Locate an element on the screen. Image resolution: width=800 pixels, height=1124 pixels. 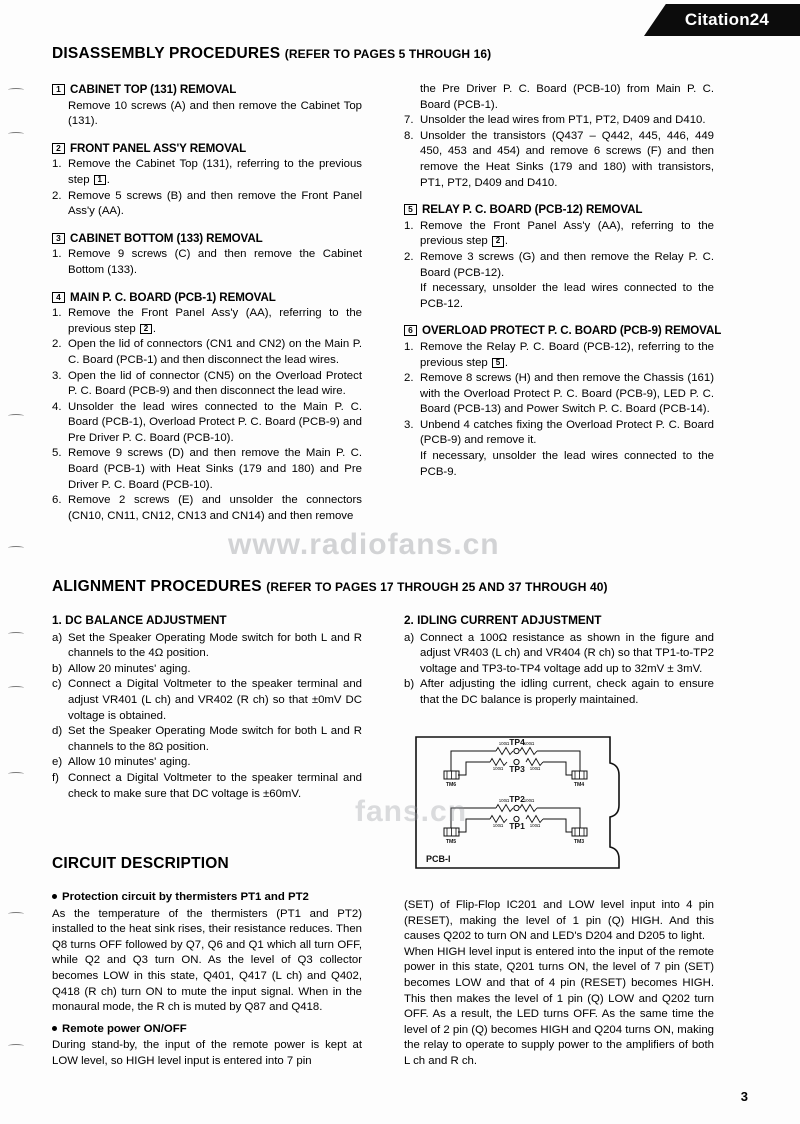
step-marker: 7. is located at coordinates (409, 120).